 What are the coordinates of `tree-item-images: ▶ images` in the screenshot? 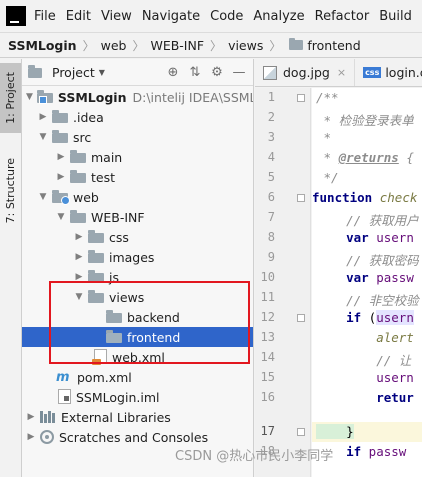 It's located at (137, 257).